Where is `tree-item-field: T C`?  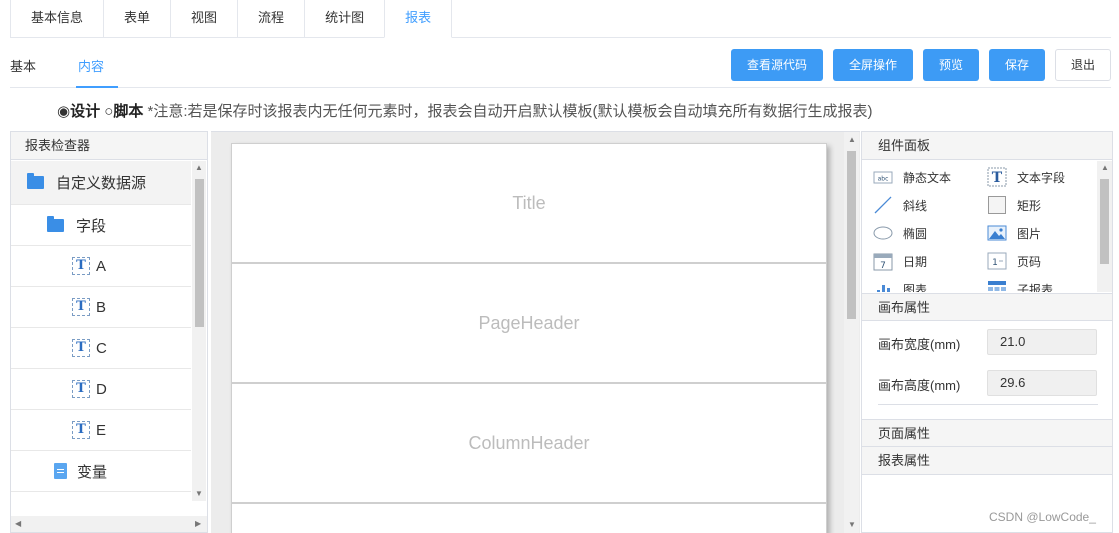
tree-item-field: T C is located at coordinates (101, 348).